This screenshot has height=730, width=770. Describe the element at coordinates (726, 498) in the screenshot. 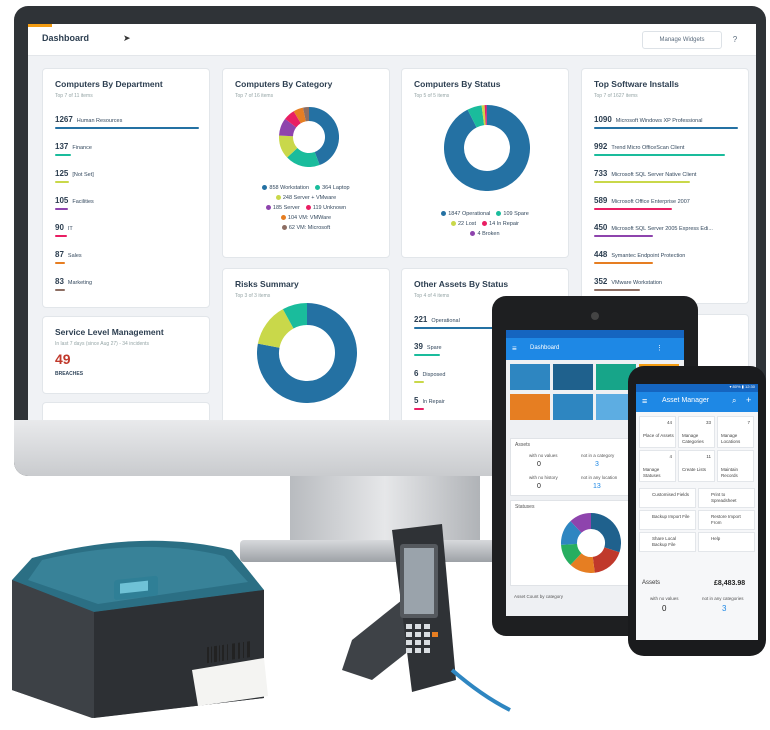

I see `action-button: Print to Spreadsheet` at that location.